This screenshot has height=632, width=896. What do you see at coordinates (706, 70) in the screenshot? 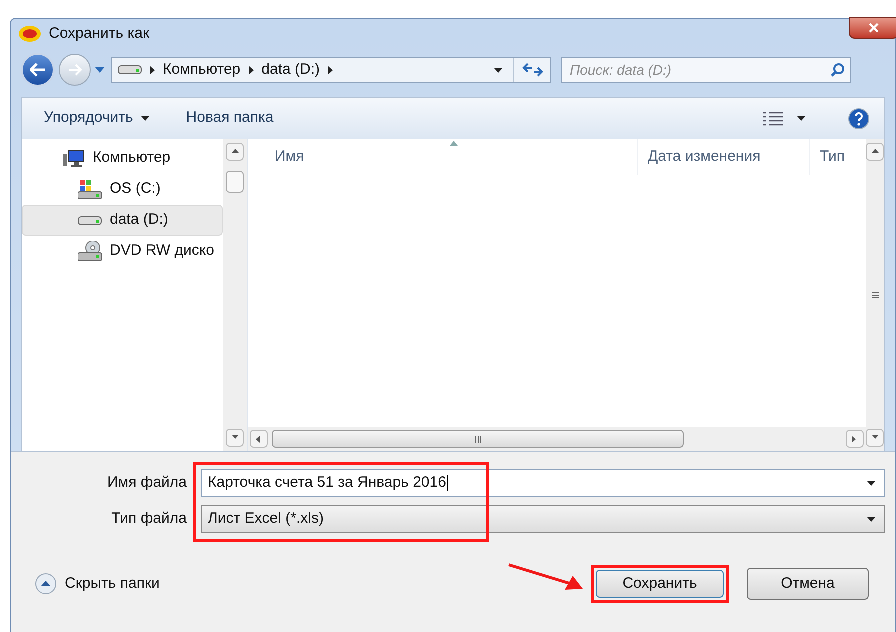
I see `search-field: Поиск: data (D:)` at bounding box center [706, 70].